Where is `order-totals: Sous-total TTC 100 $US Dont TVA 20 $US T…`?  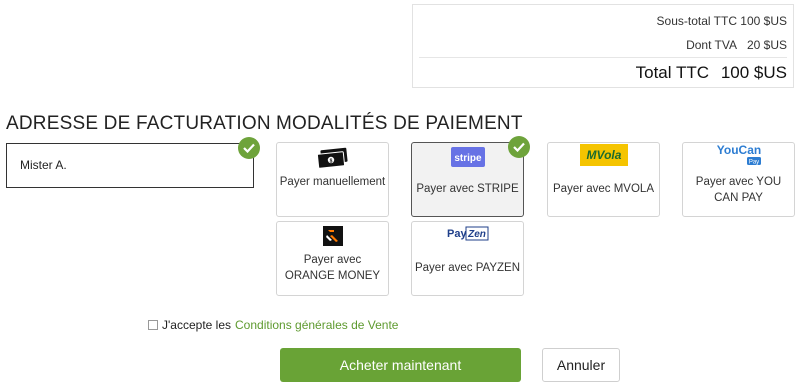 order-totals: Sous-total TTC 100 $US Dont TVA 20 $US T… is located at coordinates (603, 46).